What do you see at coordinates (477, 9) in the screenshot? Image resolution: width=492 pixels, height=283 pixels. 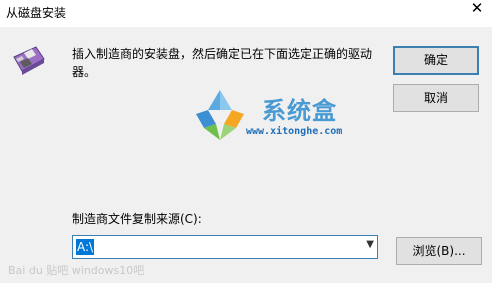 I see `close-button: ✕` at bounding box center [477, 9].